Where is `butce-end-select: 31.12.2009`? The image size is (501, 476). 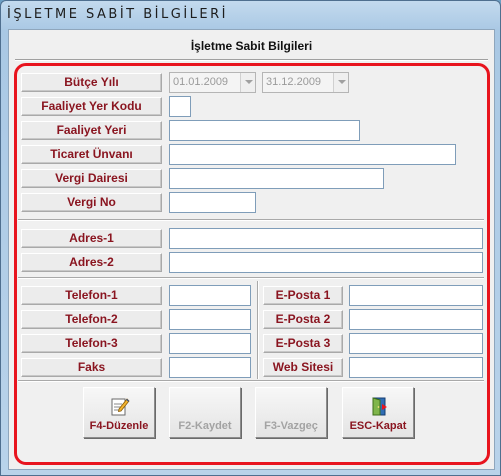 butce-end-select: 31.12.2009 is located at coordinates (305, 82).